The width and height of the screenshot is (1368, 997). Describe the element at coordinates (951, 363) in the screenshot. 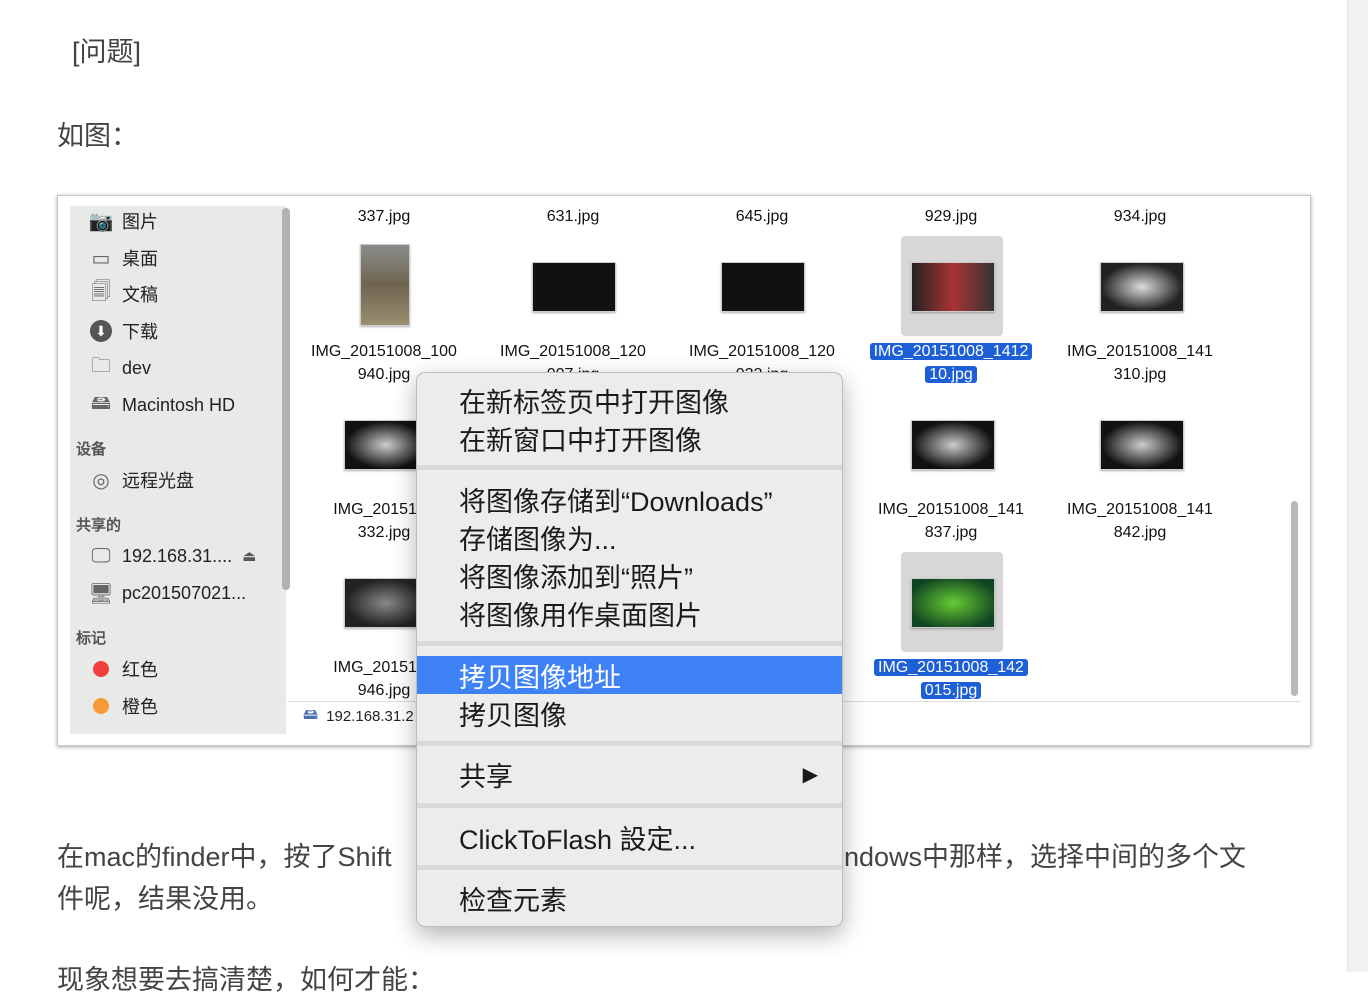

I see `file-item-selected: IMG_20151008_1412 10.jpg` at that location.